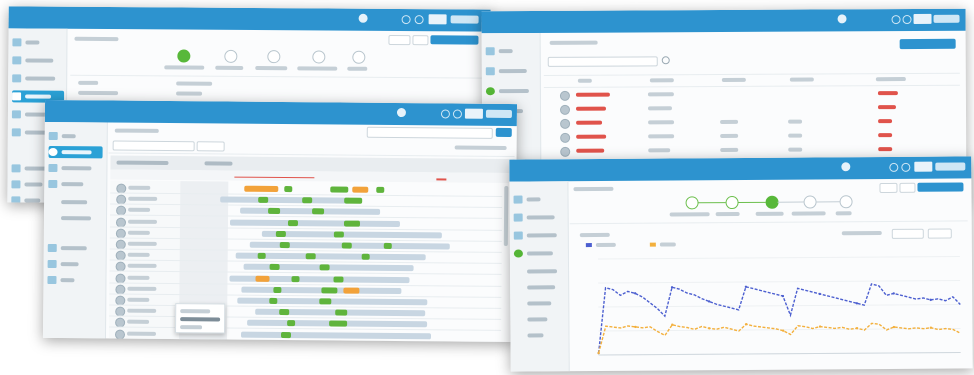 The image size is (974, 375). Describe the element at coordinates (665, 60) in the screenshot. I see `search-icon` at that location.